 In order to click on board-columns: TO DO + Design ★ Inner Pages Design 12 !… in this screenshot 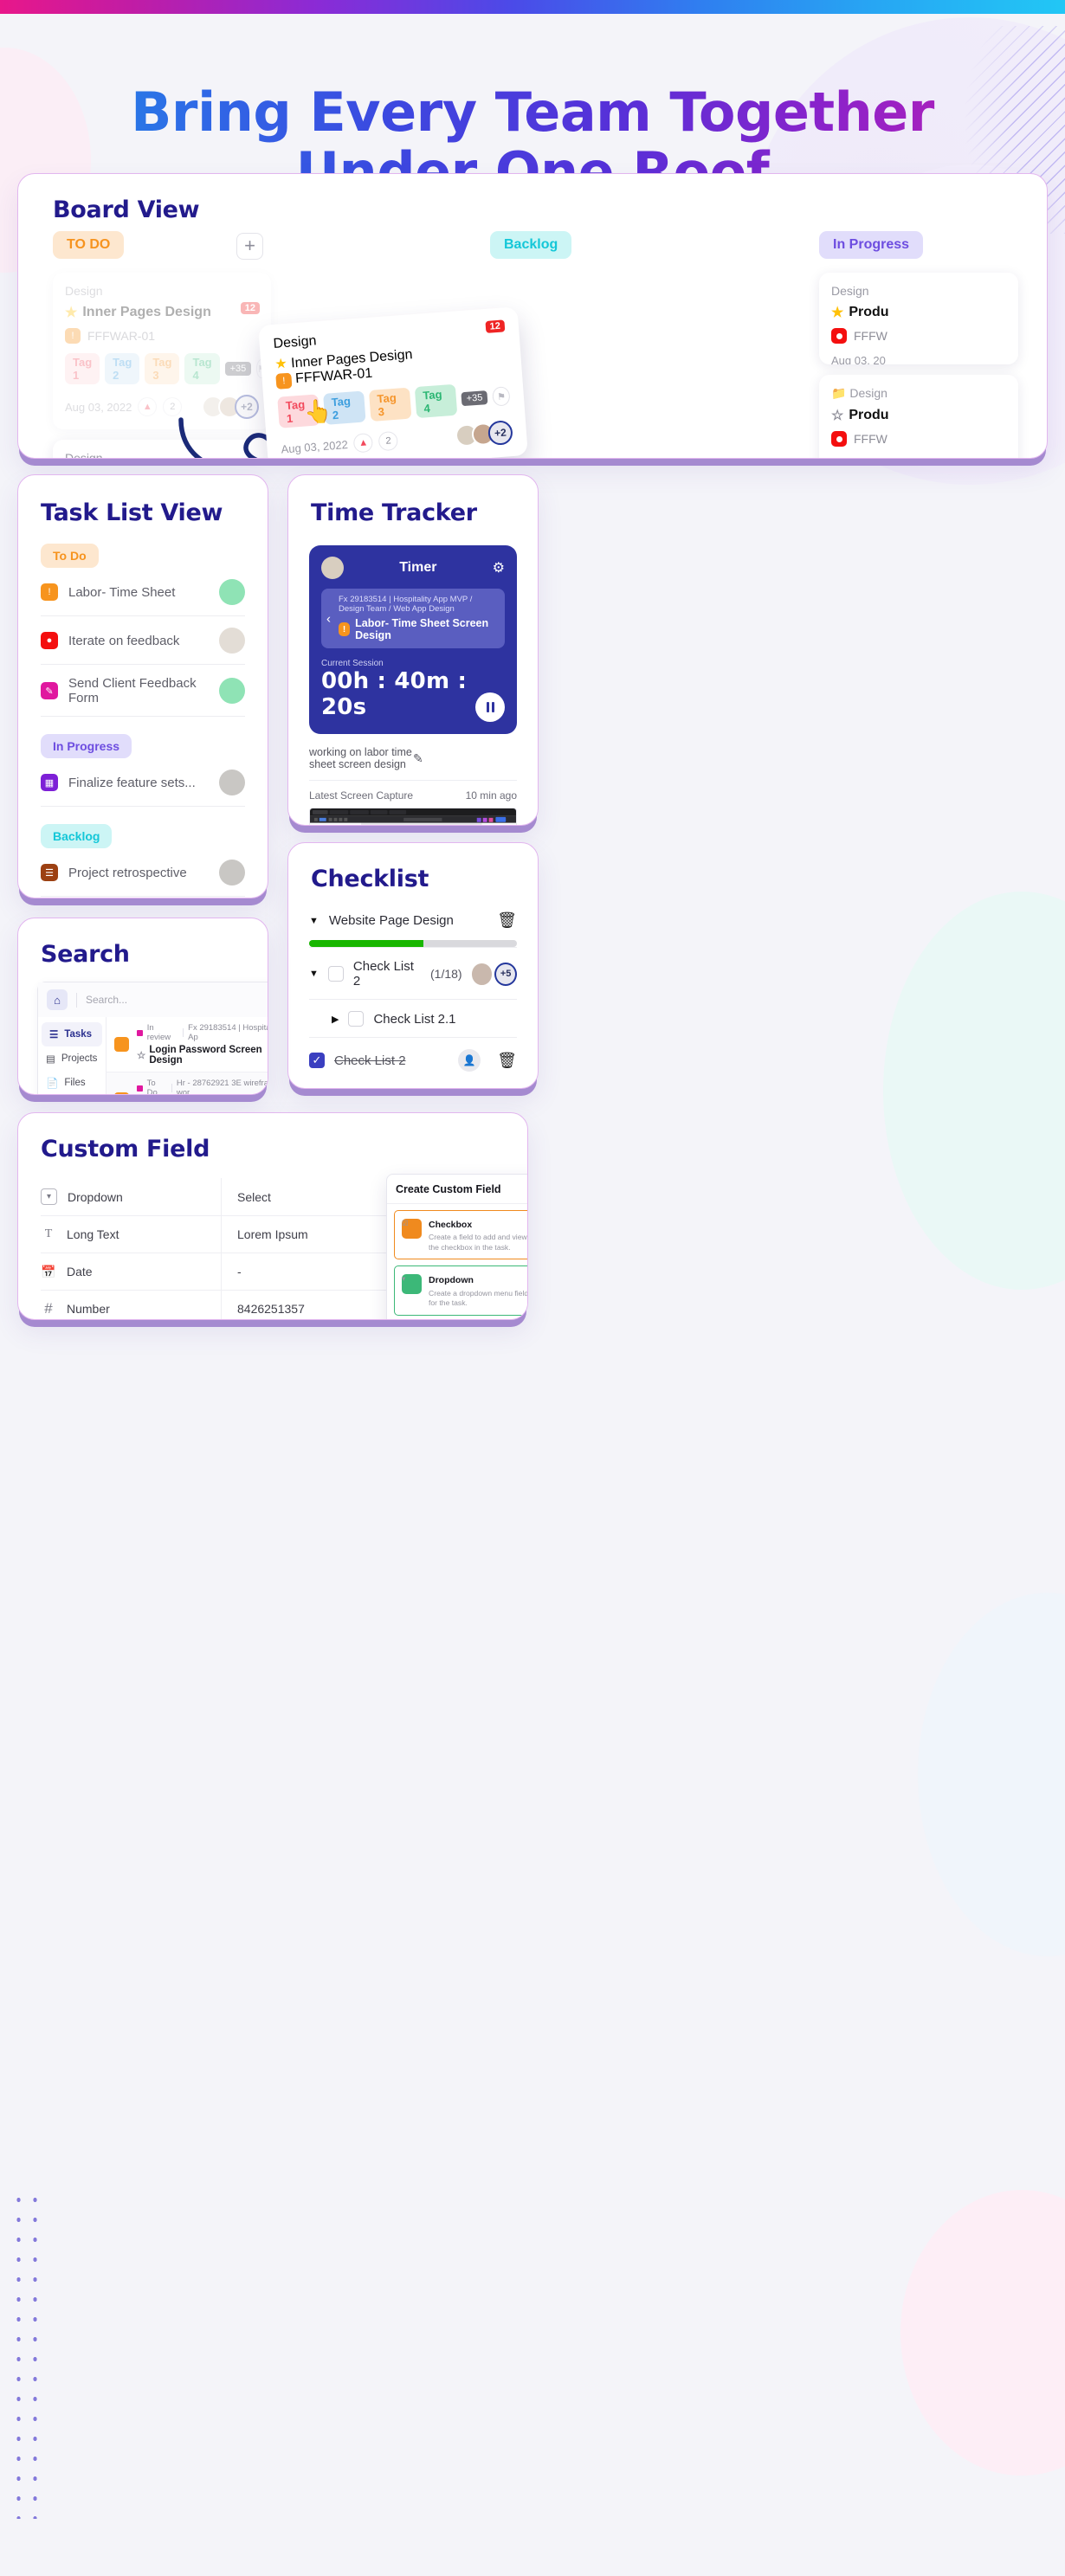, I will do `click(532, 344)`.